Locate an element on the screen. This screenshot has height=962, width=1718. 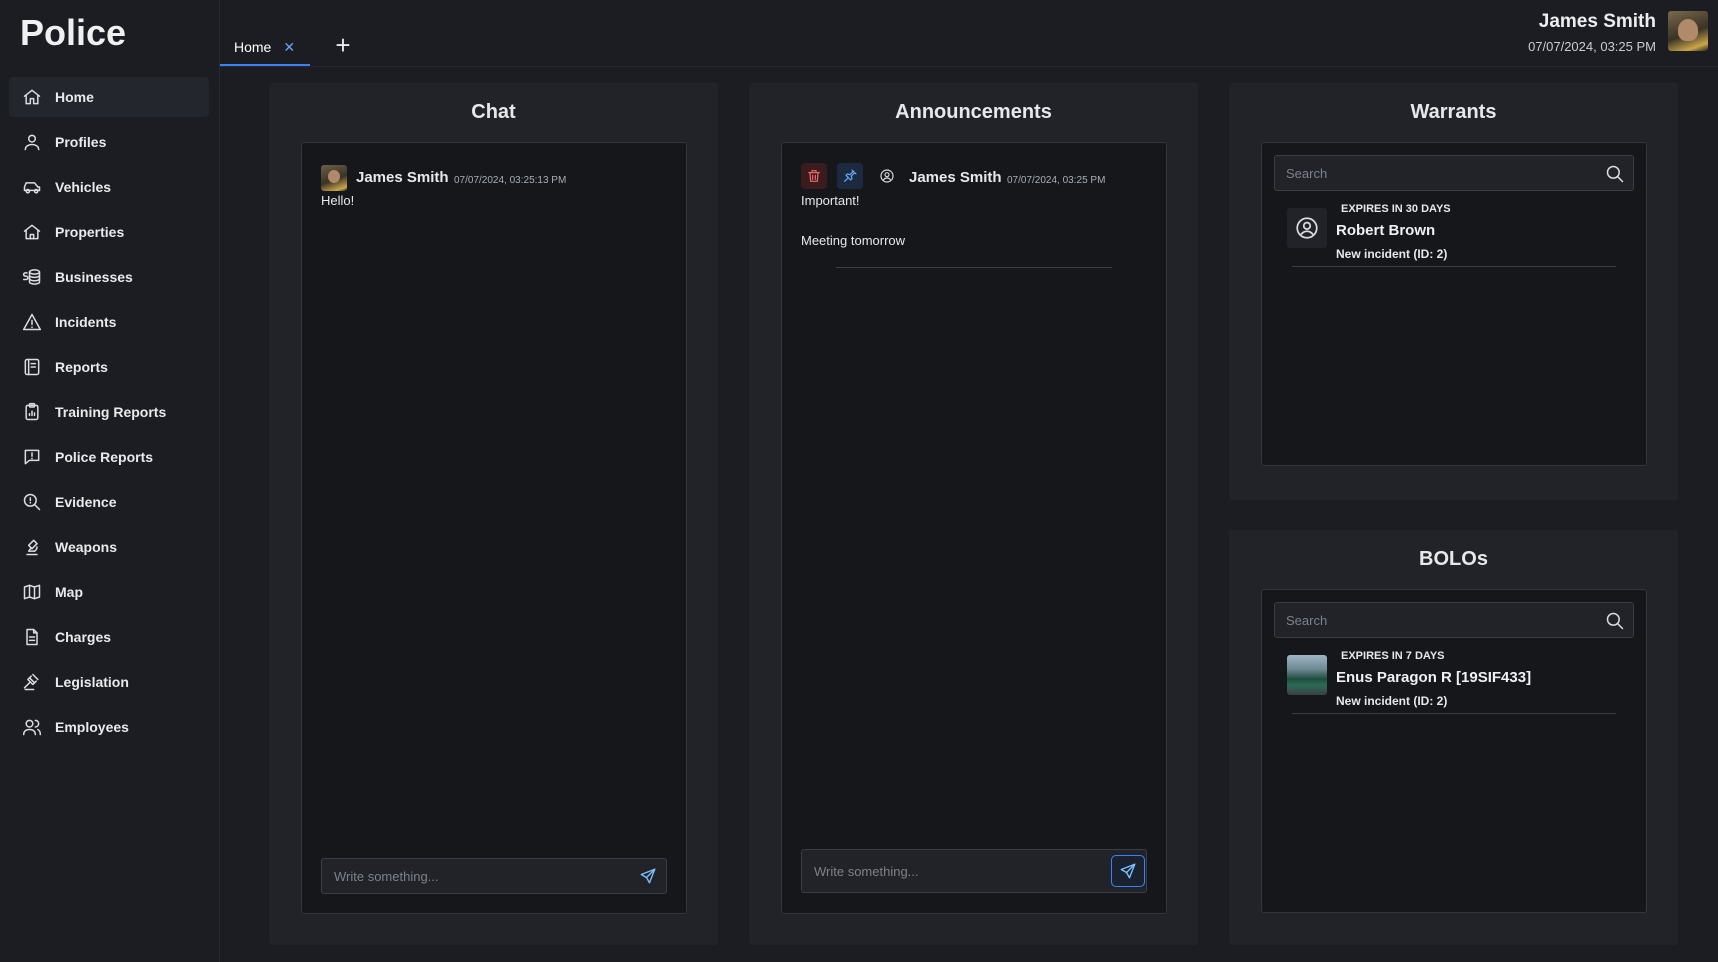
tab-home: Home ✕ is located at coordinates (265, 48).